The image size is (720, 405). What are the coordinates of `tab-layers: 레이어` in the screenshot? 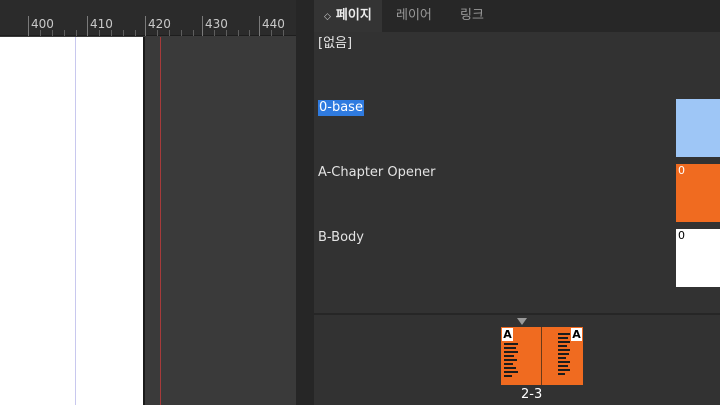 It's located at (414, 16).